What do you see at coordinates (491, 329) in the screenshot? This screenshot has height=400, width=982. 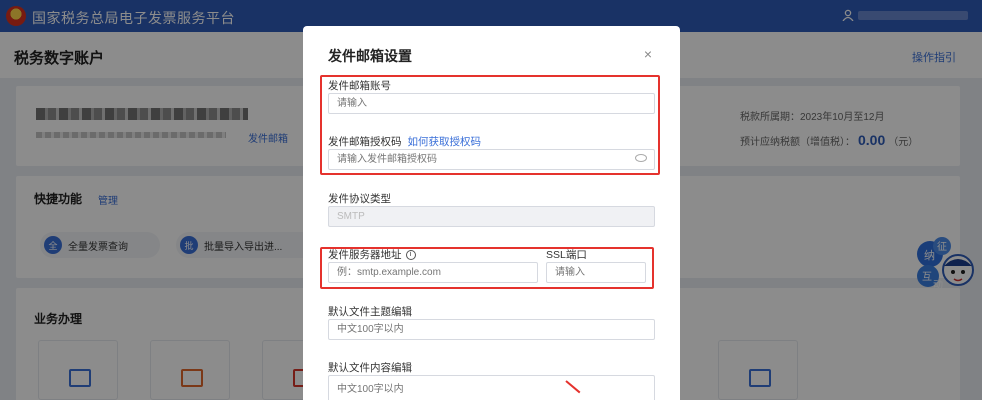 I see `default-subject-input` at bounding box center [491, 329].